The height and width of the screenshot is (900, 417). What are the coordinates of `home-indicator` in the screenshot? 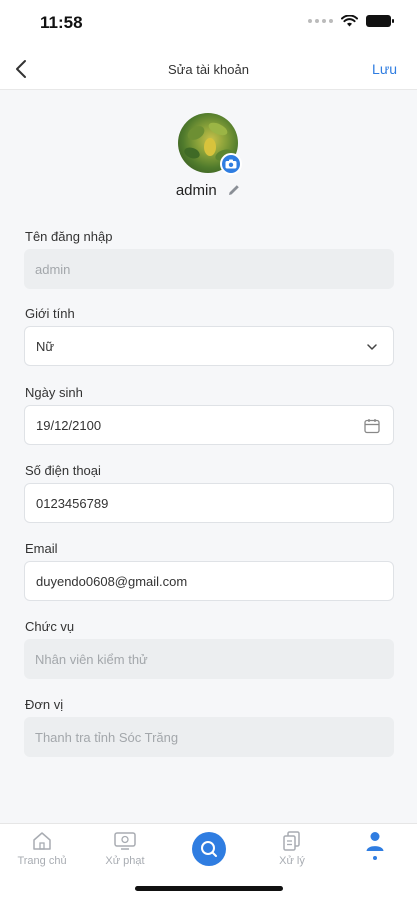 It's located at (209, 888).